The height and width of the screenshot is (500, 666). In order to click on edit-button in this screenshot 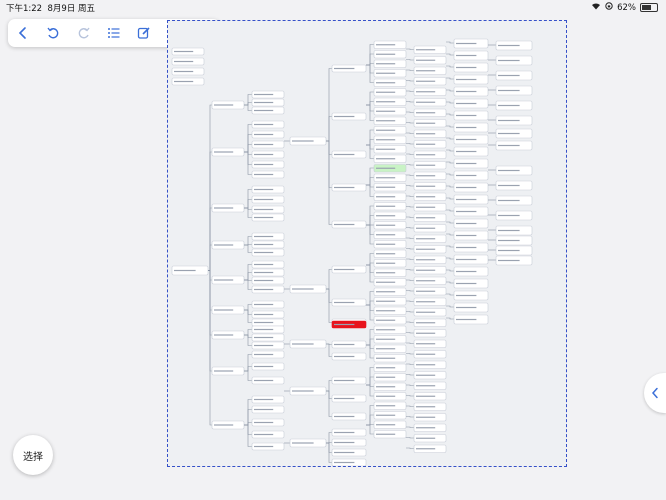, I will do `click(144, 33)`.